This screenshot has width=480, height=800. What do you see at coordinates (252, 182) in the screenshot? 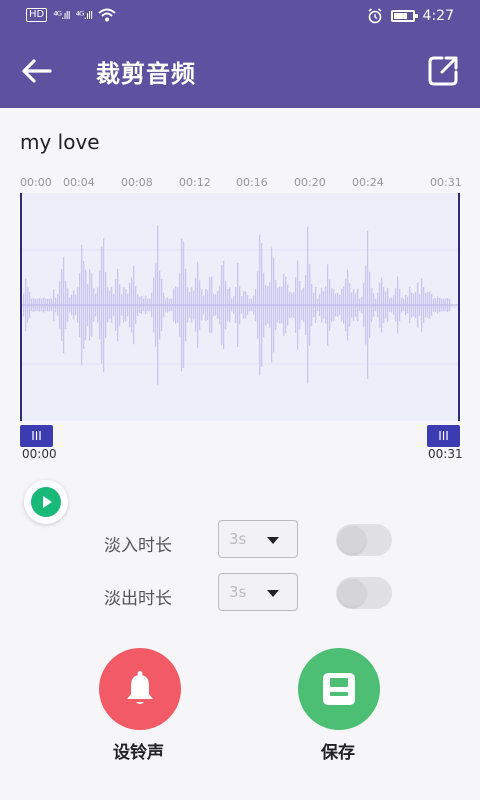
I see `ruler-tick-label: 00:16` at bounding box center [252, 182].